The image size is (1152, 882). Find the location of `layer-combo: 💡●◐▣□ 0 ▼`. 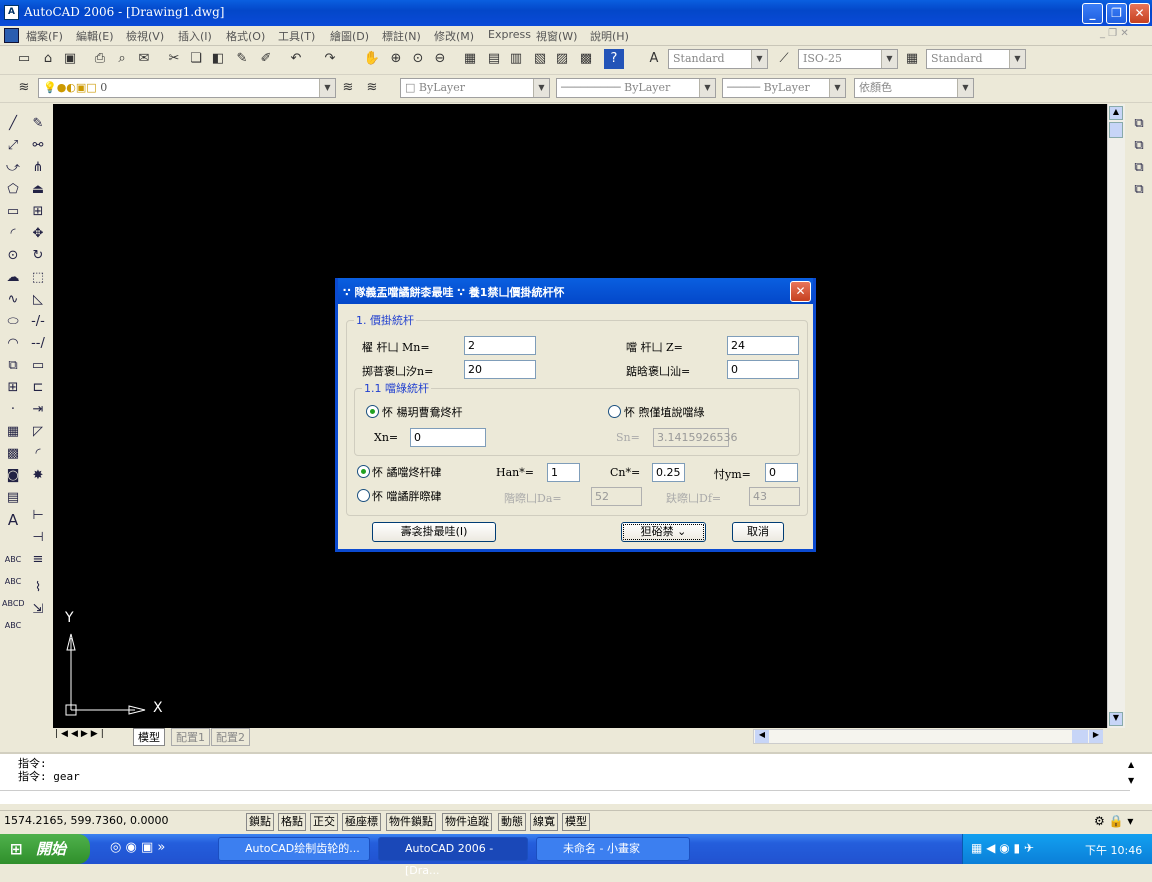

layer-combo: 💡●◐▣□ 0 ▼ is located at coordinates (187, 88).